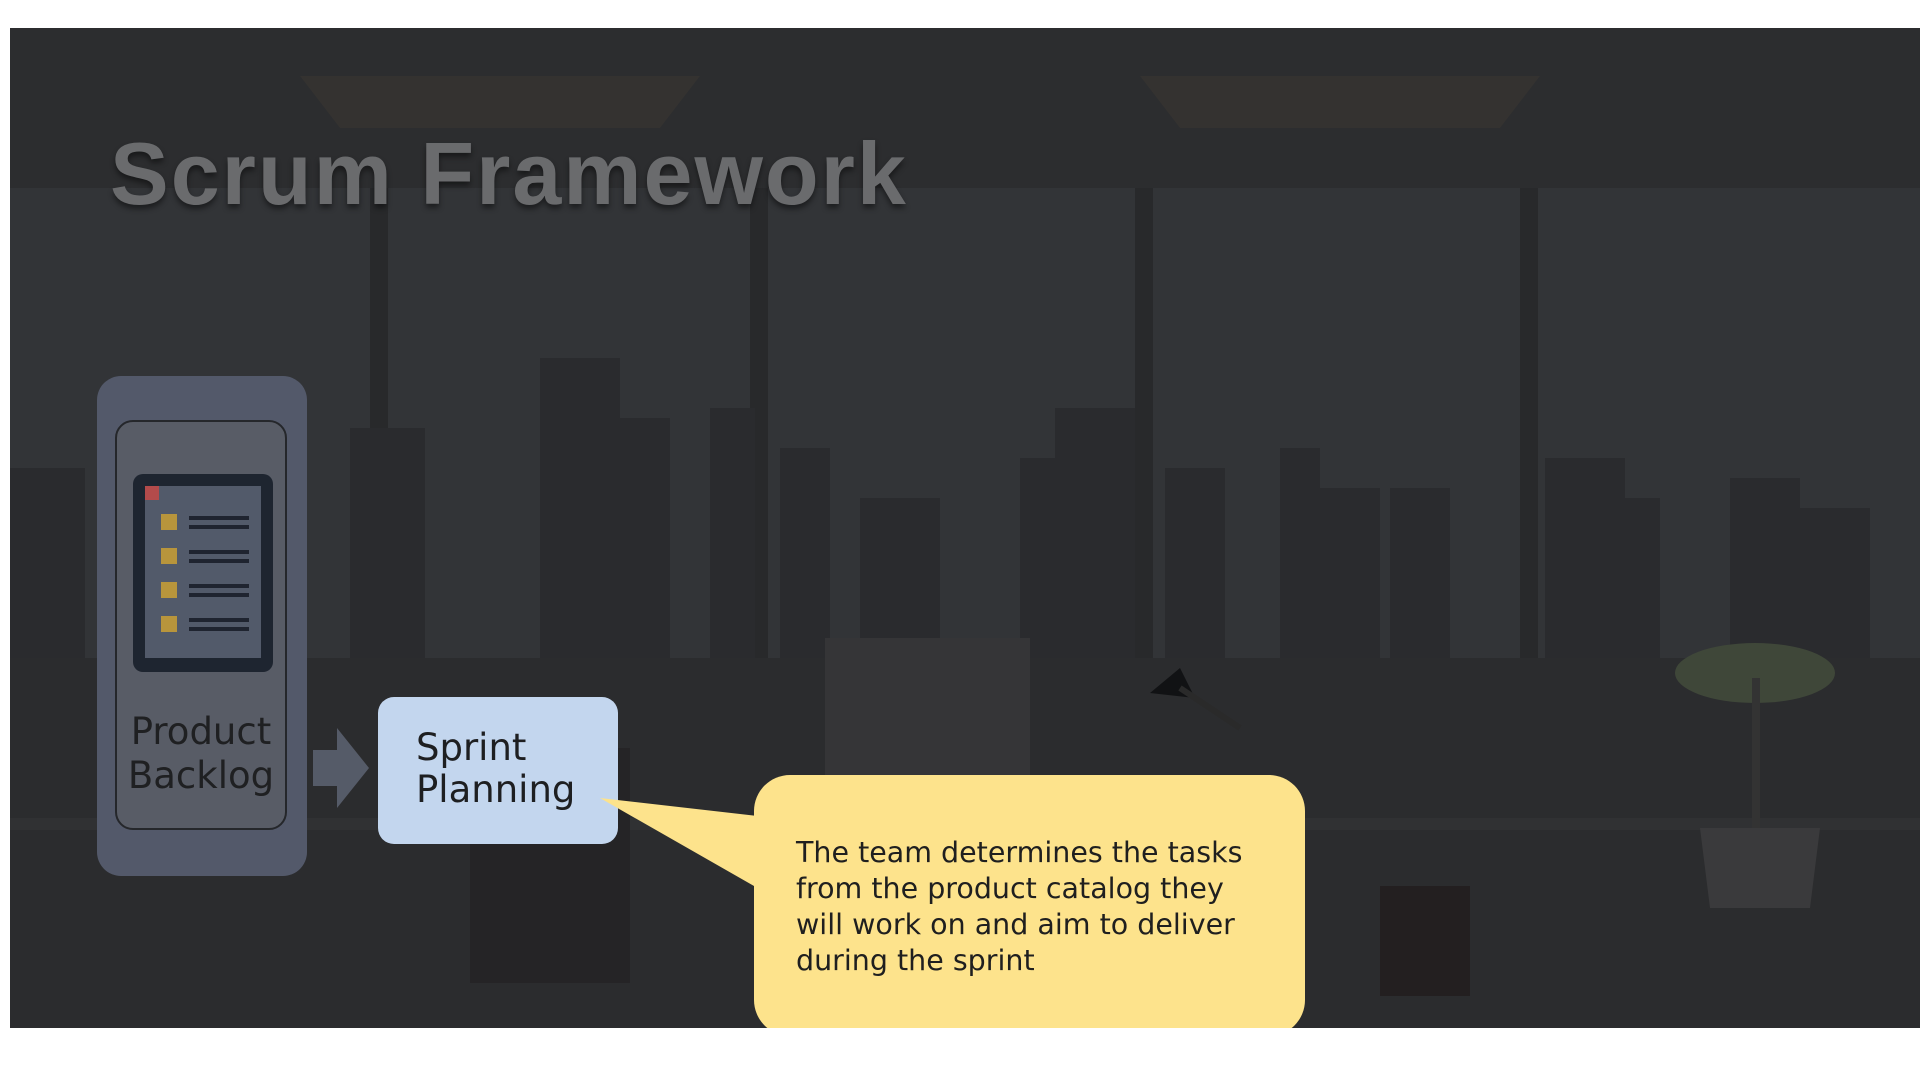  What do you see at coordinates (201, 753) in the screenshot?
I see `product-backlog-label: Product Backlog` at bounding box center [201, 753].